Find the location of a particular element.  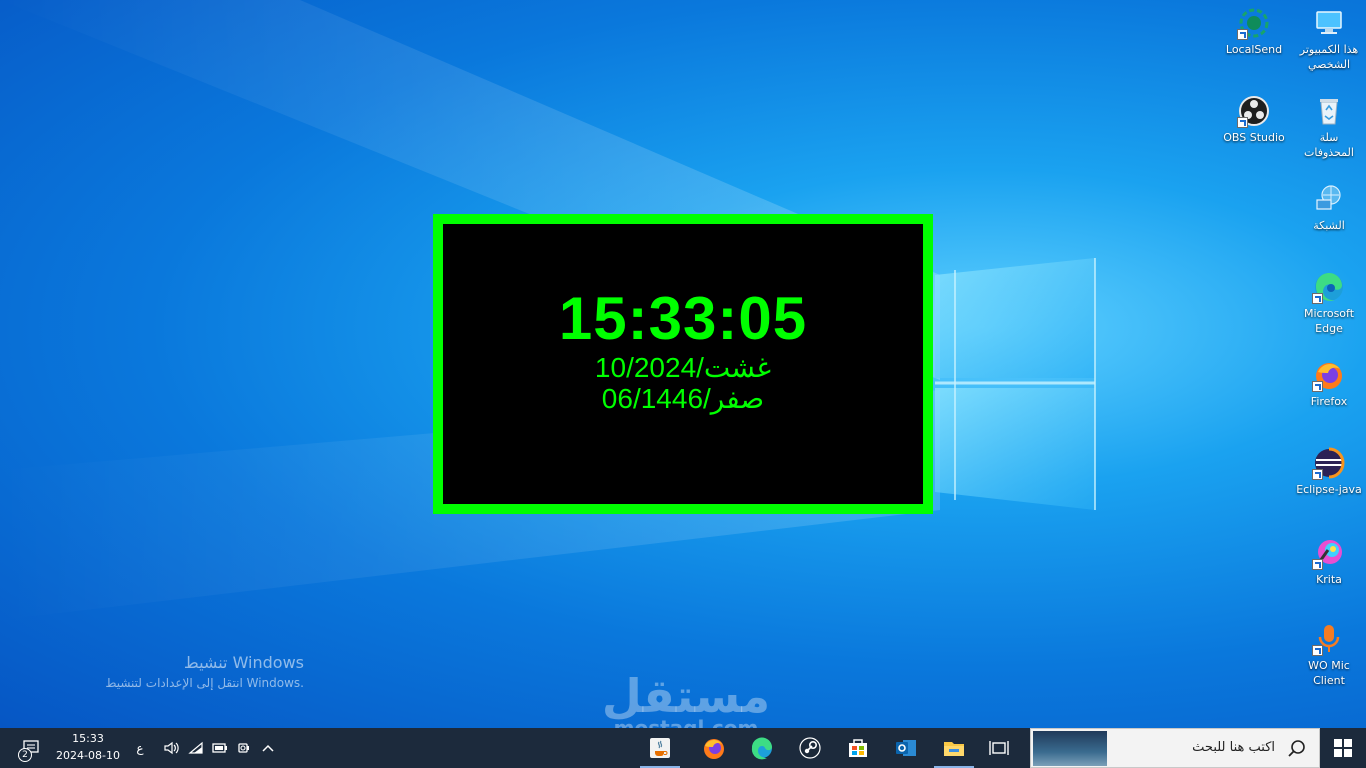

desktop-icon-obs-studio: OBS Studio is located at coordinates (1254, 119).